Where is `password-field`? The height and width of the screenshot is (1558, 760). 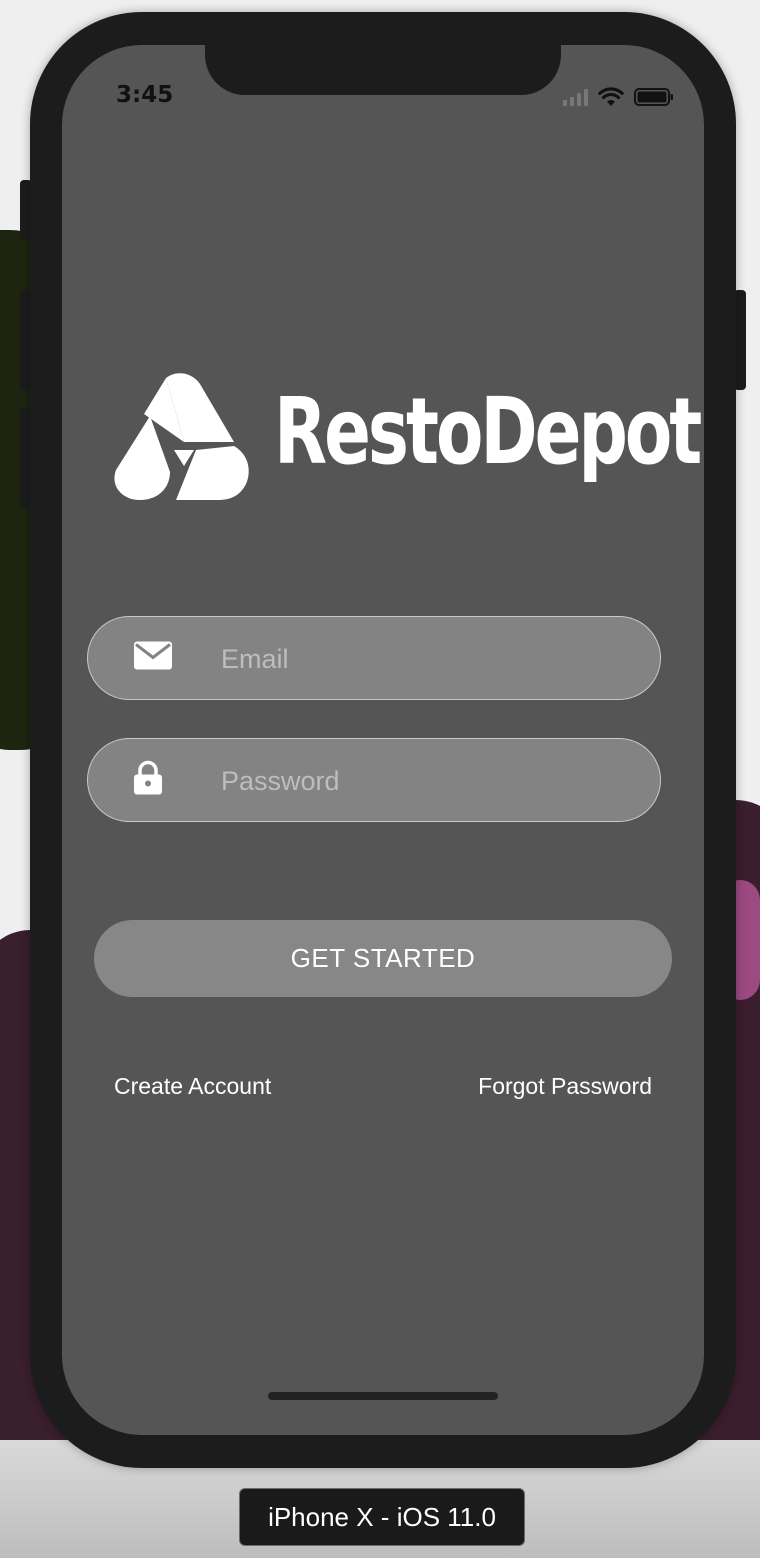 password-field is located at coordinates (374, 780).